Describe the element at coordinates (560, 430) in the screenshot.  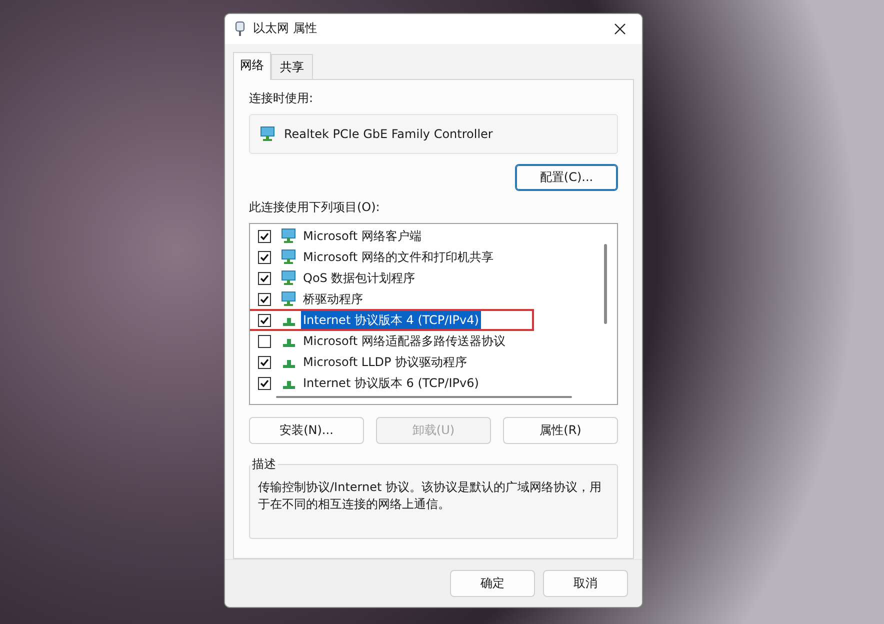
I see `action-button: 属性(R)` at that location.